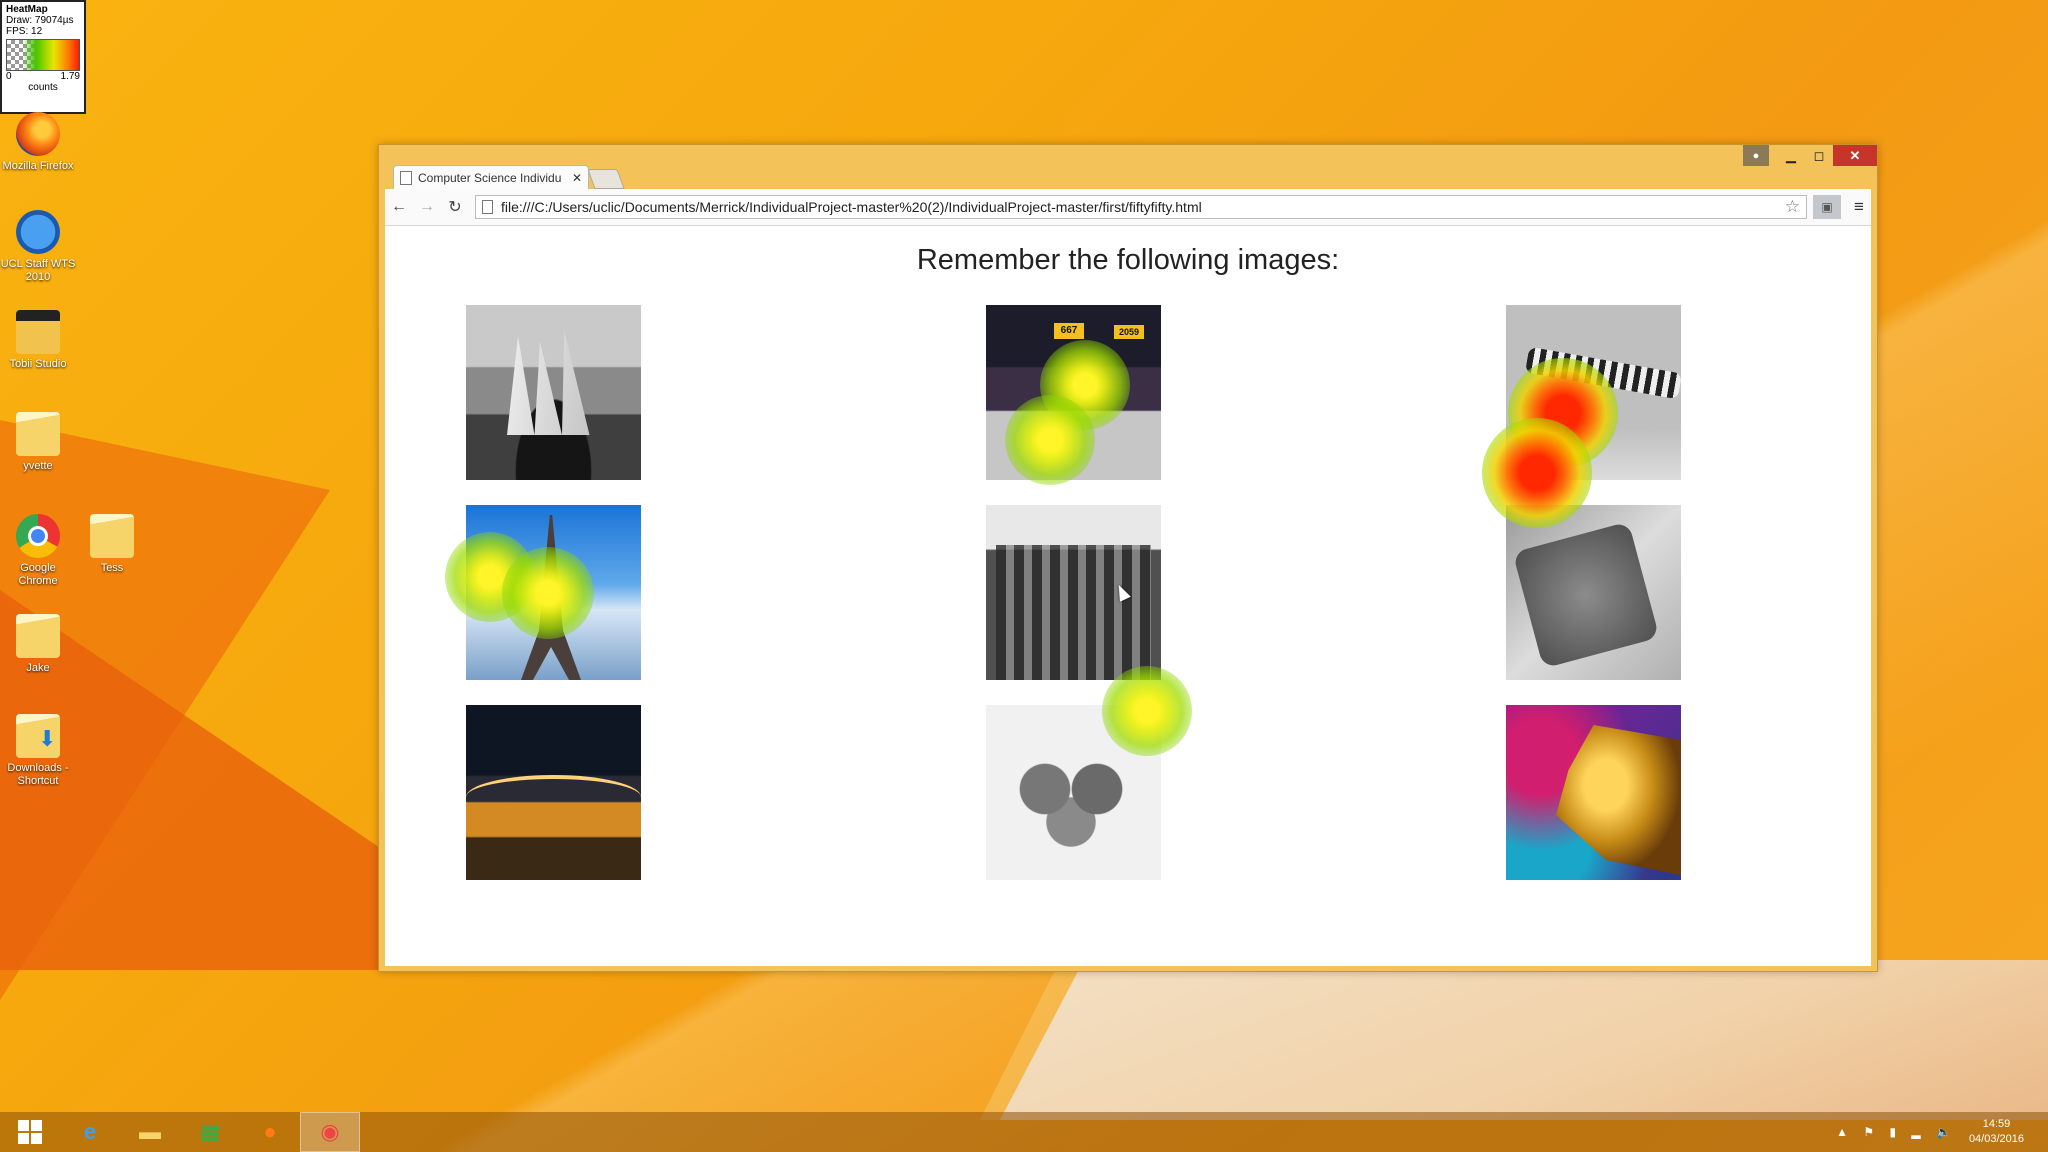 The image size is (2048, 1152). I want to click on user-profile-button: ●, so click(1756, 155).